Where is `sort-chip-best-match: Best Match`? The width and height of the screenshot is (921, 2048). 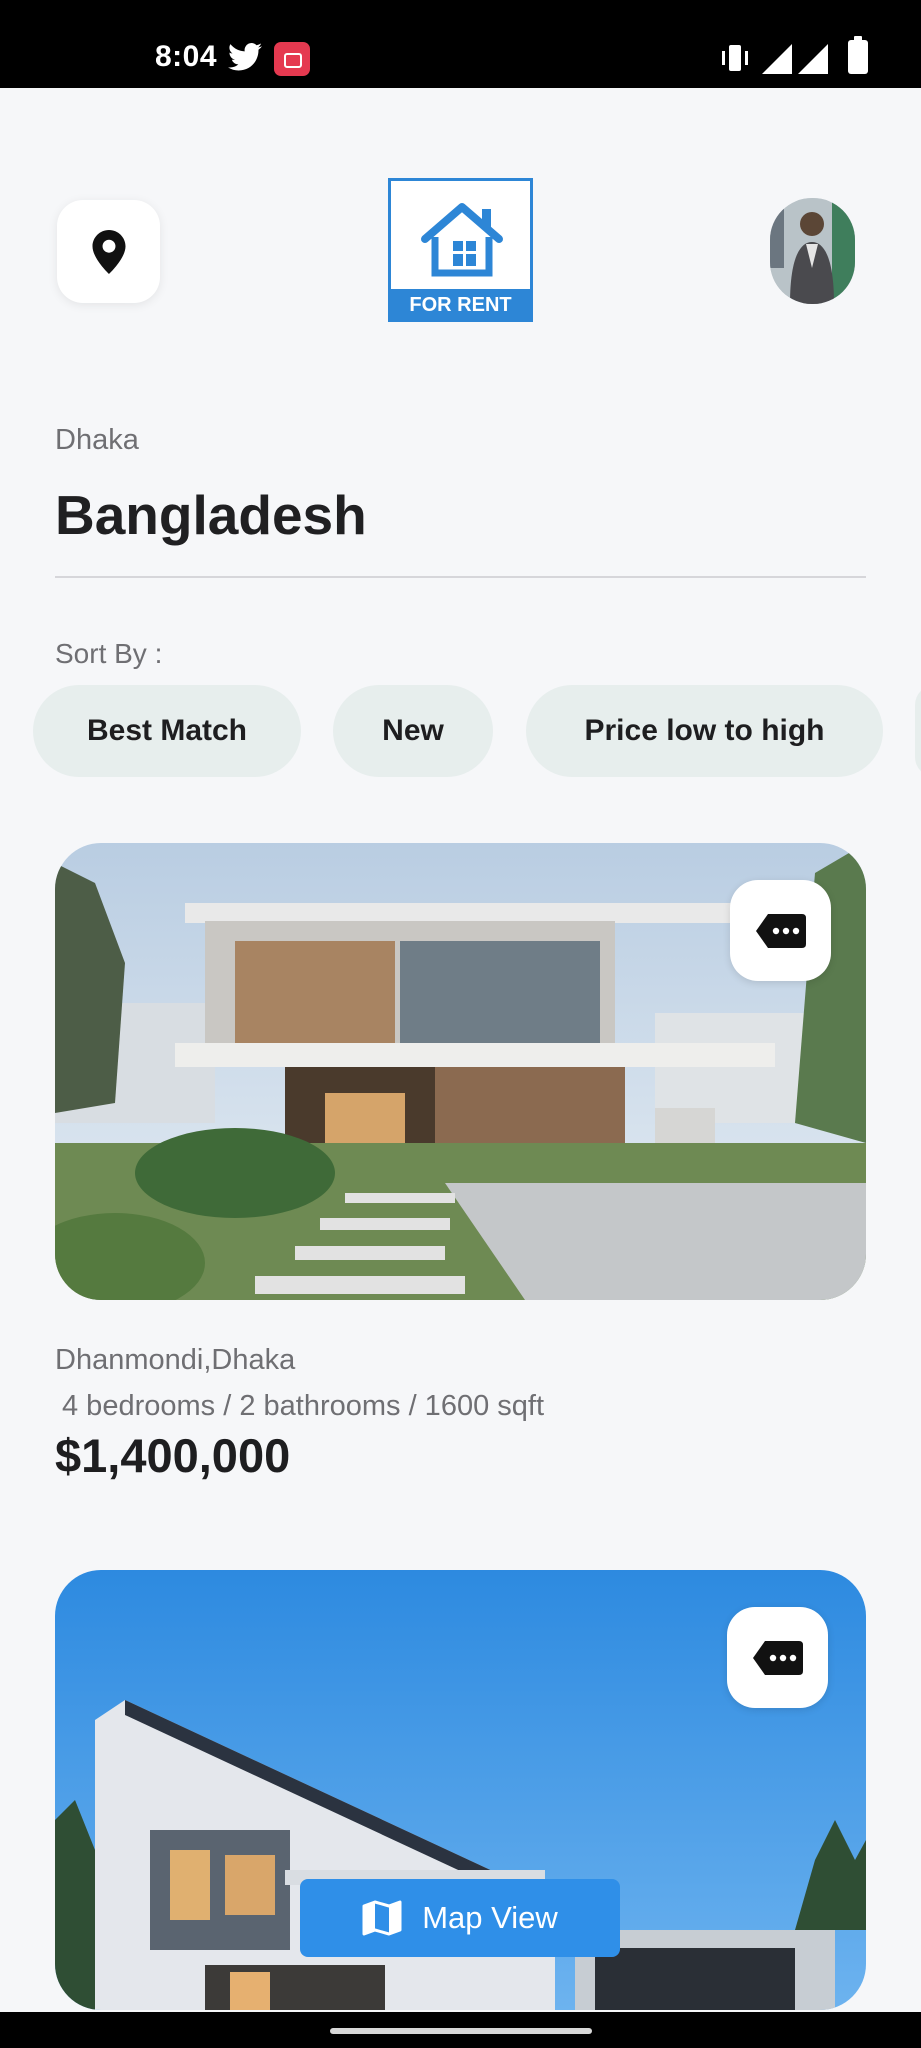
sort-chip-best-match: Best Match is located at coordinates (167, 731).